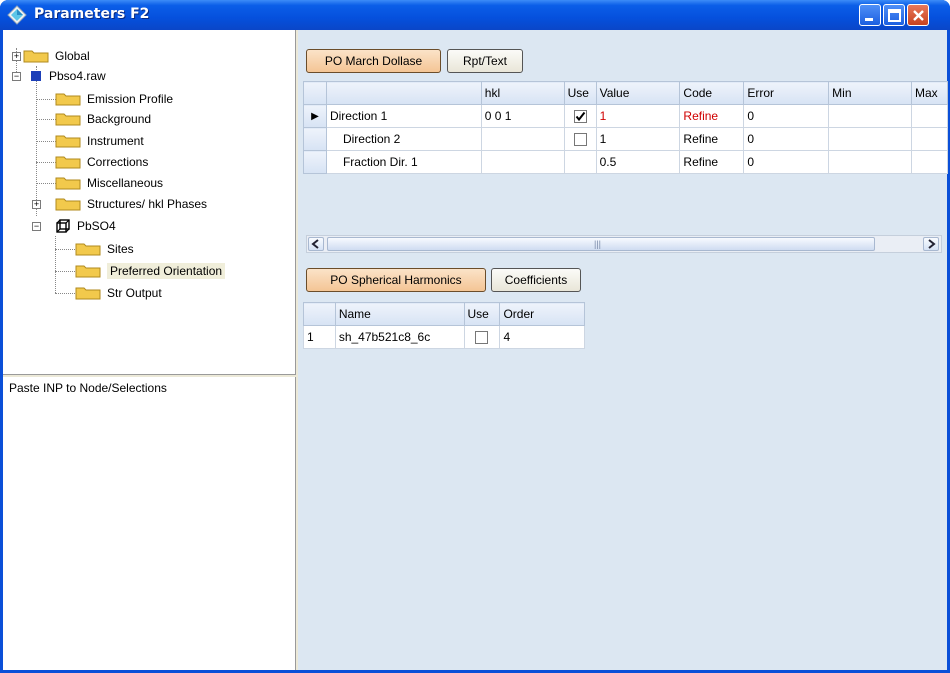 The height and width of the screenshot is (673, 950). What do you see at coordinates (522, 93) in the screenshot?
I see `column-header-hkl: hkl` at bounding box center [522, 93].